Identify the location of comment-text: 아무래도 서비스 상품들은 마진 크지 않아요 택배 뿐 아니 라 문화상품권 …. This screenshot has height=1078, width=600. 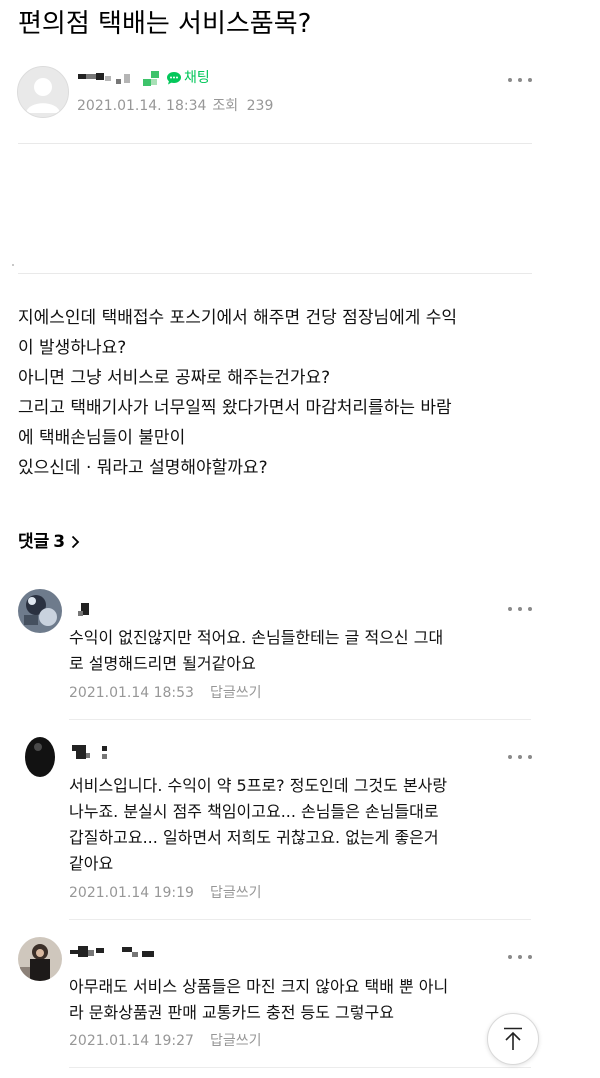
(304, 1000).